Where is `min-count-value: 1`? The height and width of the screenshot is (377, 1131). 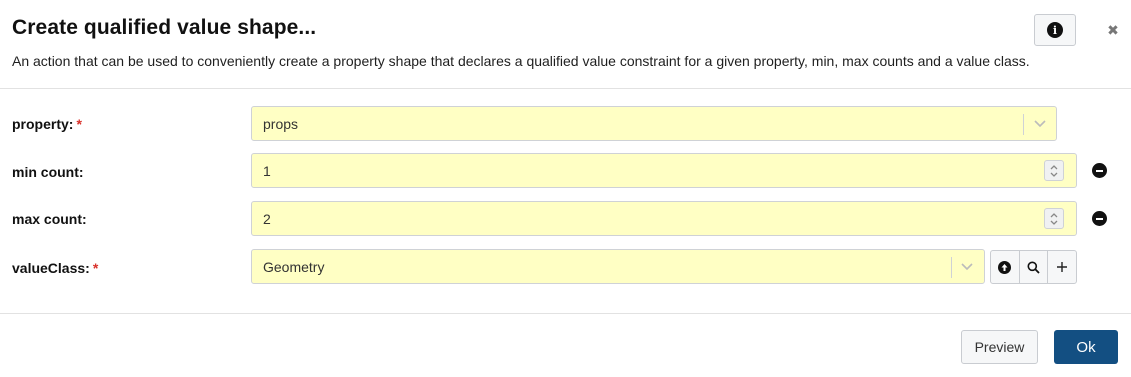 min-count-value: 1 is located at coordinates (267, 171).